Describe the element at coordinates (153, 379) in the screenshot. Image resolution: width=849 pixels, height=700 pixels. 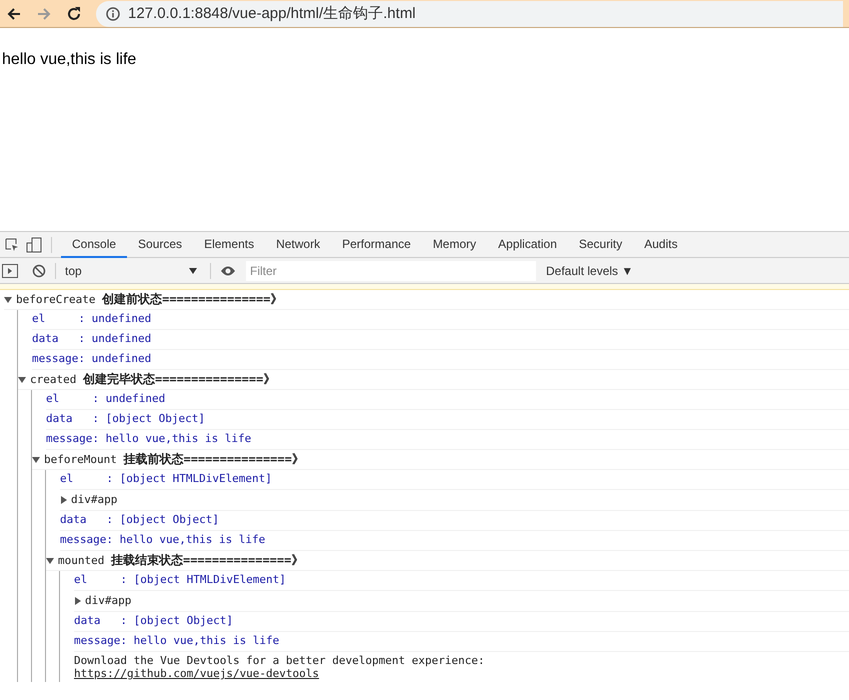
I see `group-title: created 创建完毕状态===============》` at that location.